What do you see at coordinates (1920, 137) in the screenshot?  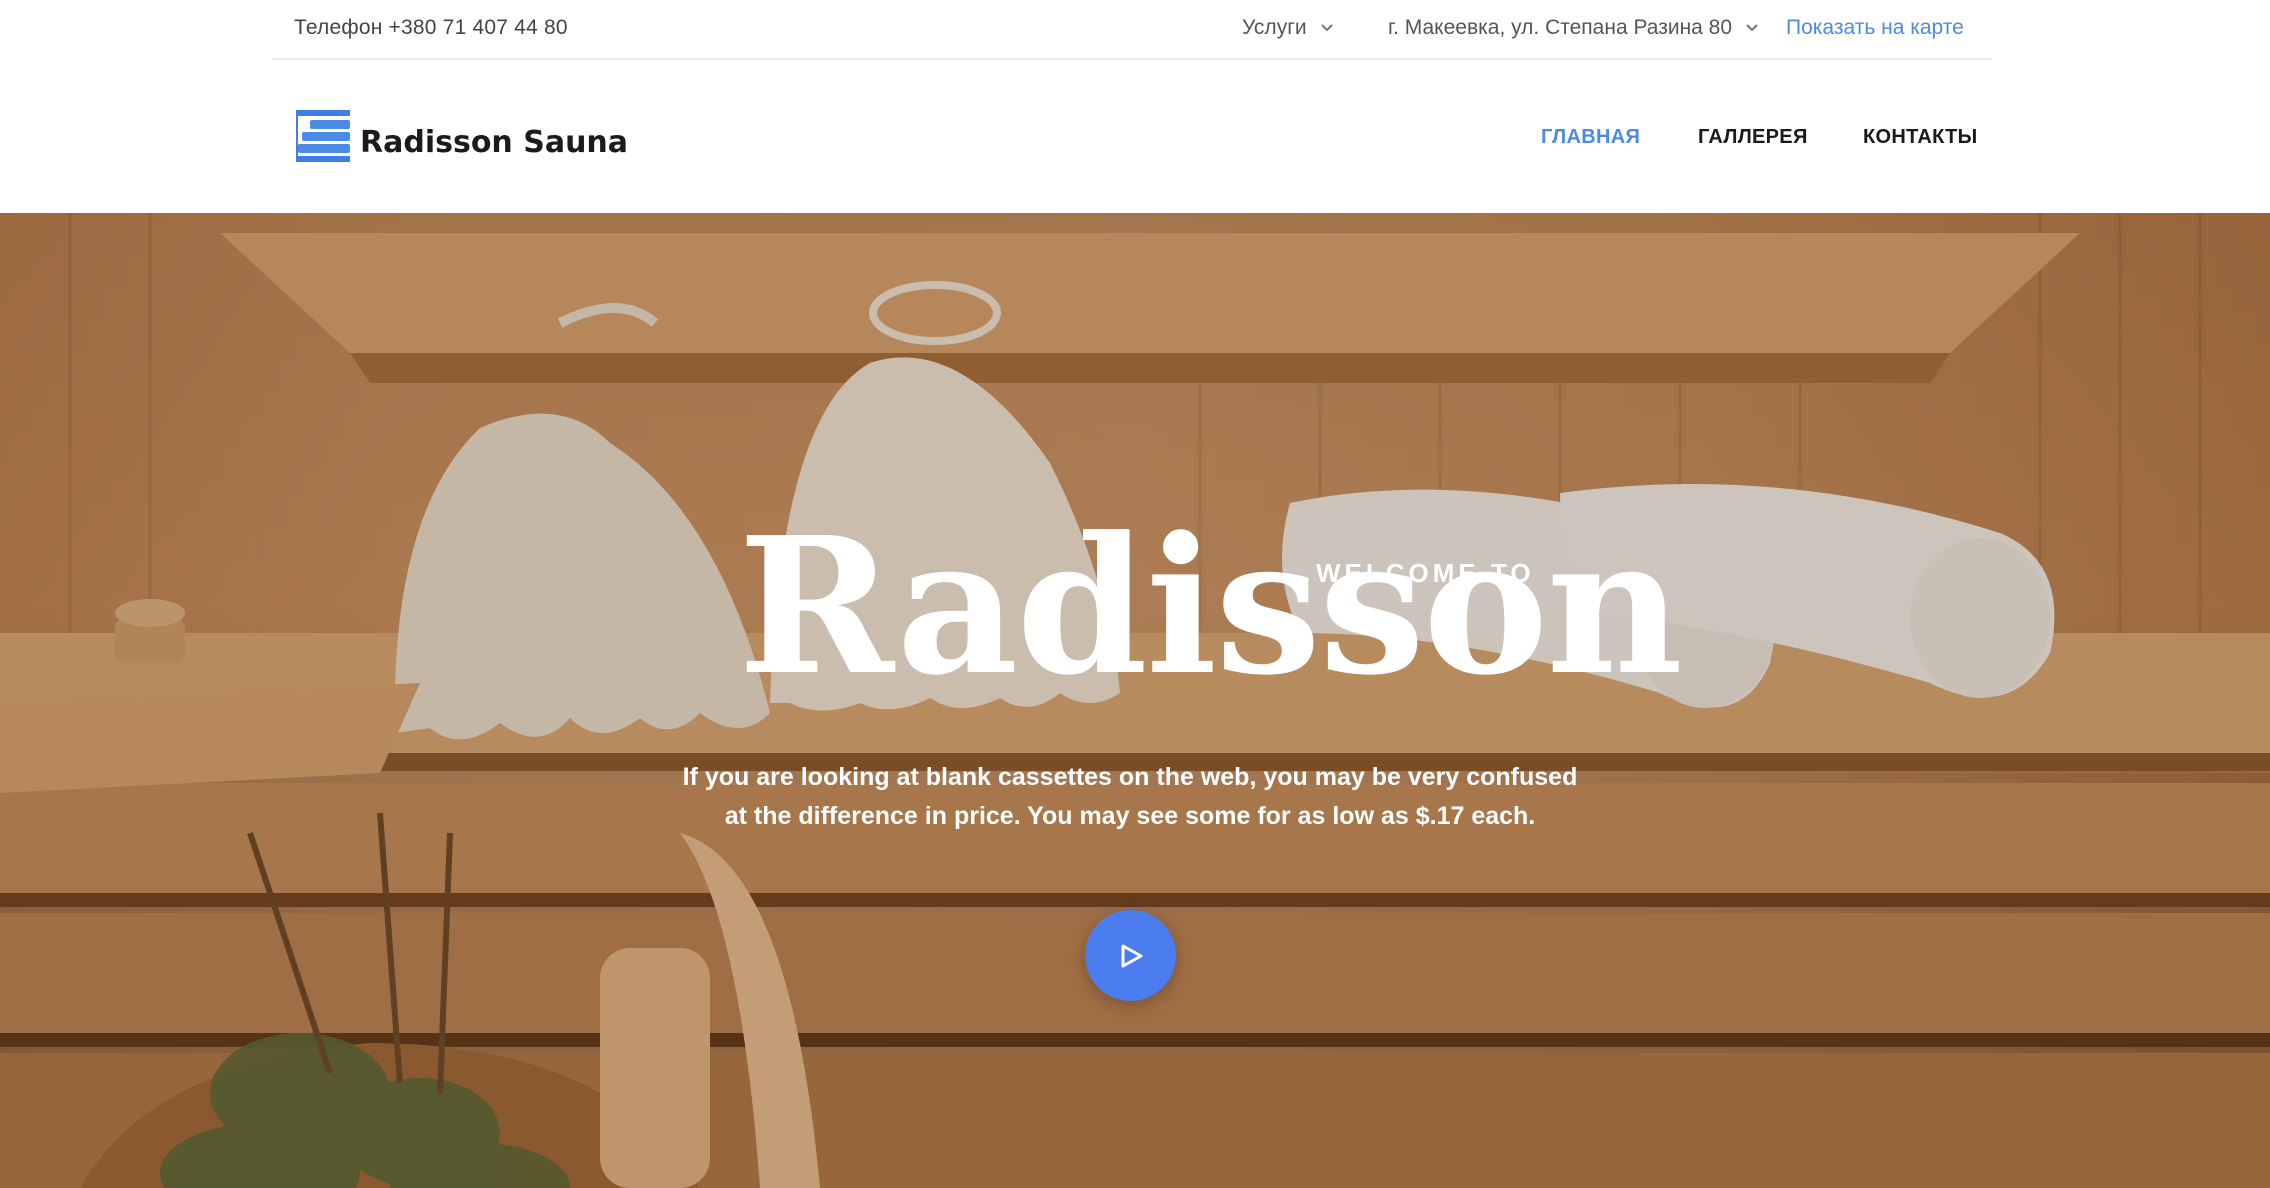 I see `nav-contacts: КОНТАКТЫ` at bounding box center [1920, 137].